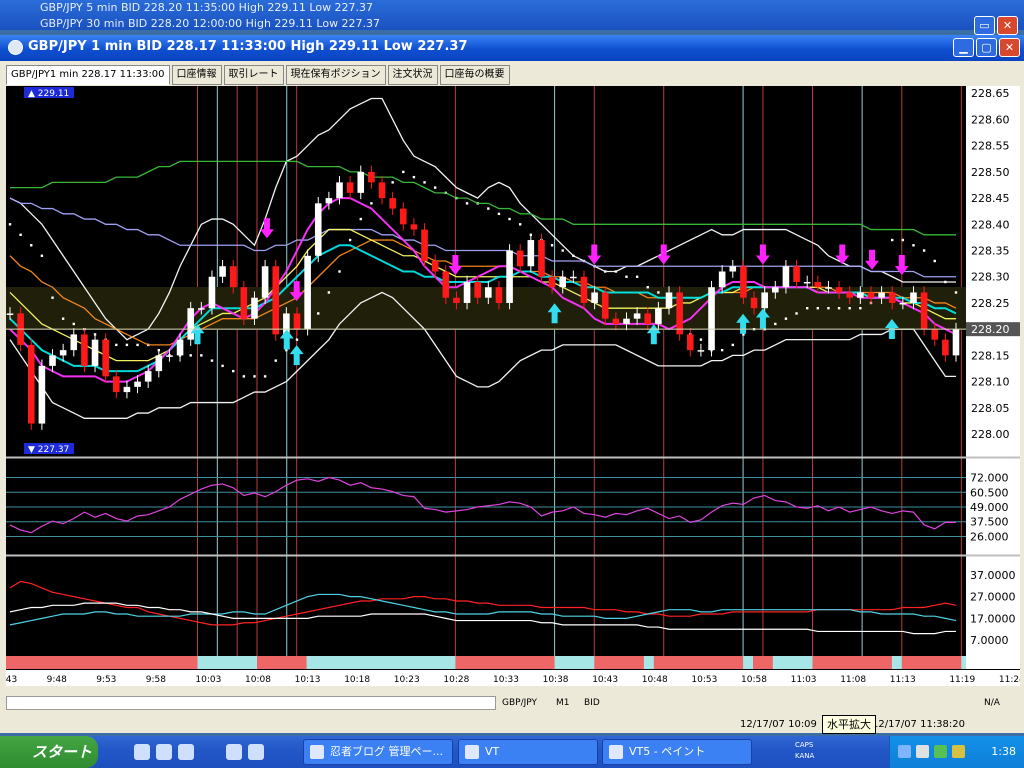 The image size is (1024, 768). What do you see at coordinates (156, 680) in the screenshot?
I see `x-tick-label: 9:58` at bounding box center [156, 680].